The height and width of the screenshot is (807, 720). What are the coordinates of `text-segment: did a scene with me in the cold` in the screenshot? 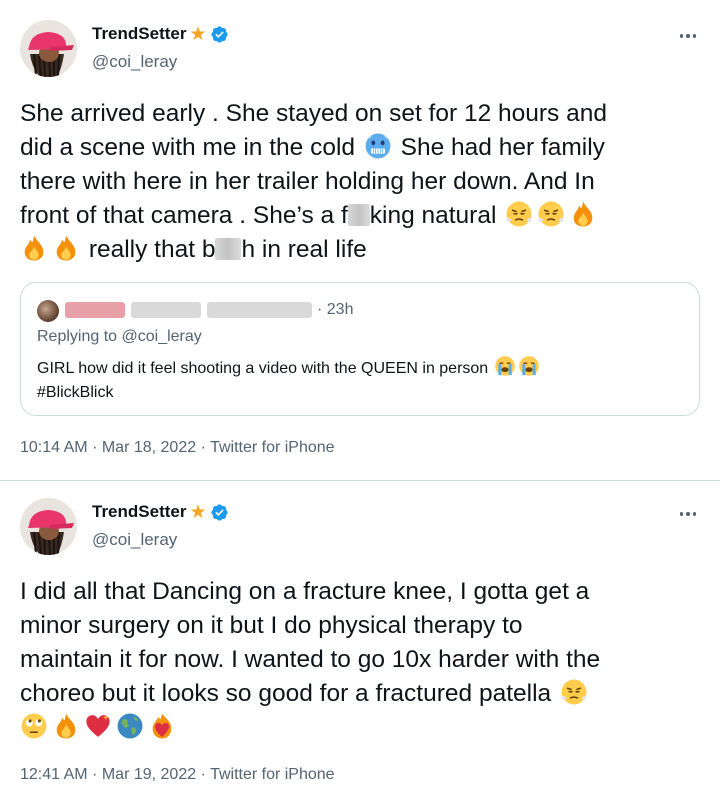 It's located at (188, 147).